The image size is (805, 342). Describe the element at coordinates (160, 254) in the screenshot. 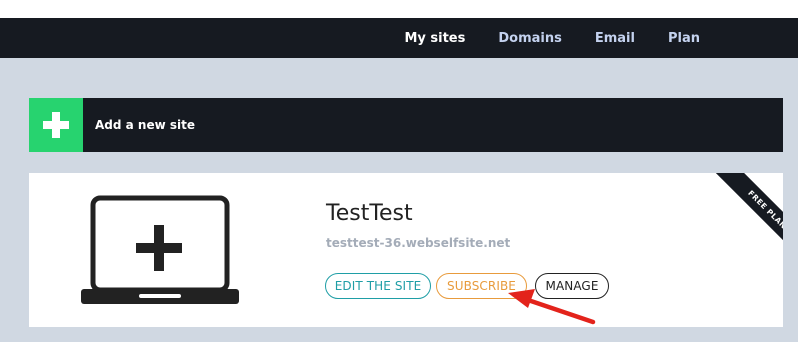

I see `laptop-plus-icon` at that location.